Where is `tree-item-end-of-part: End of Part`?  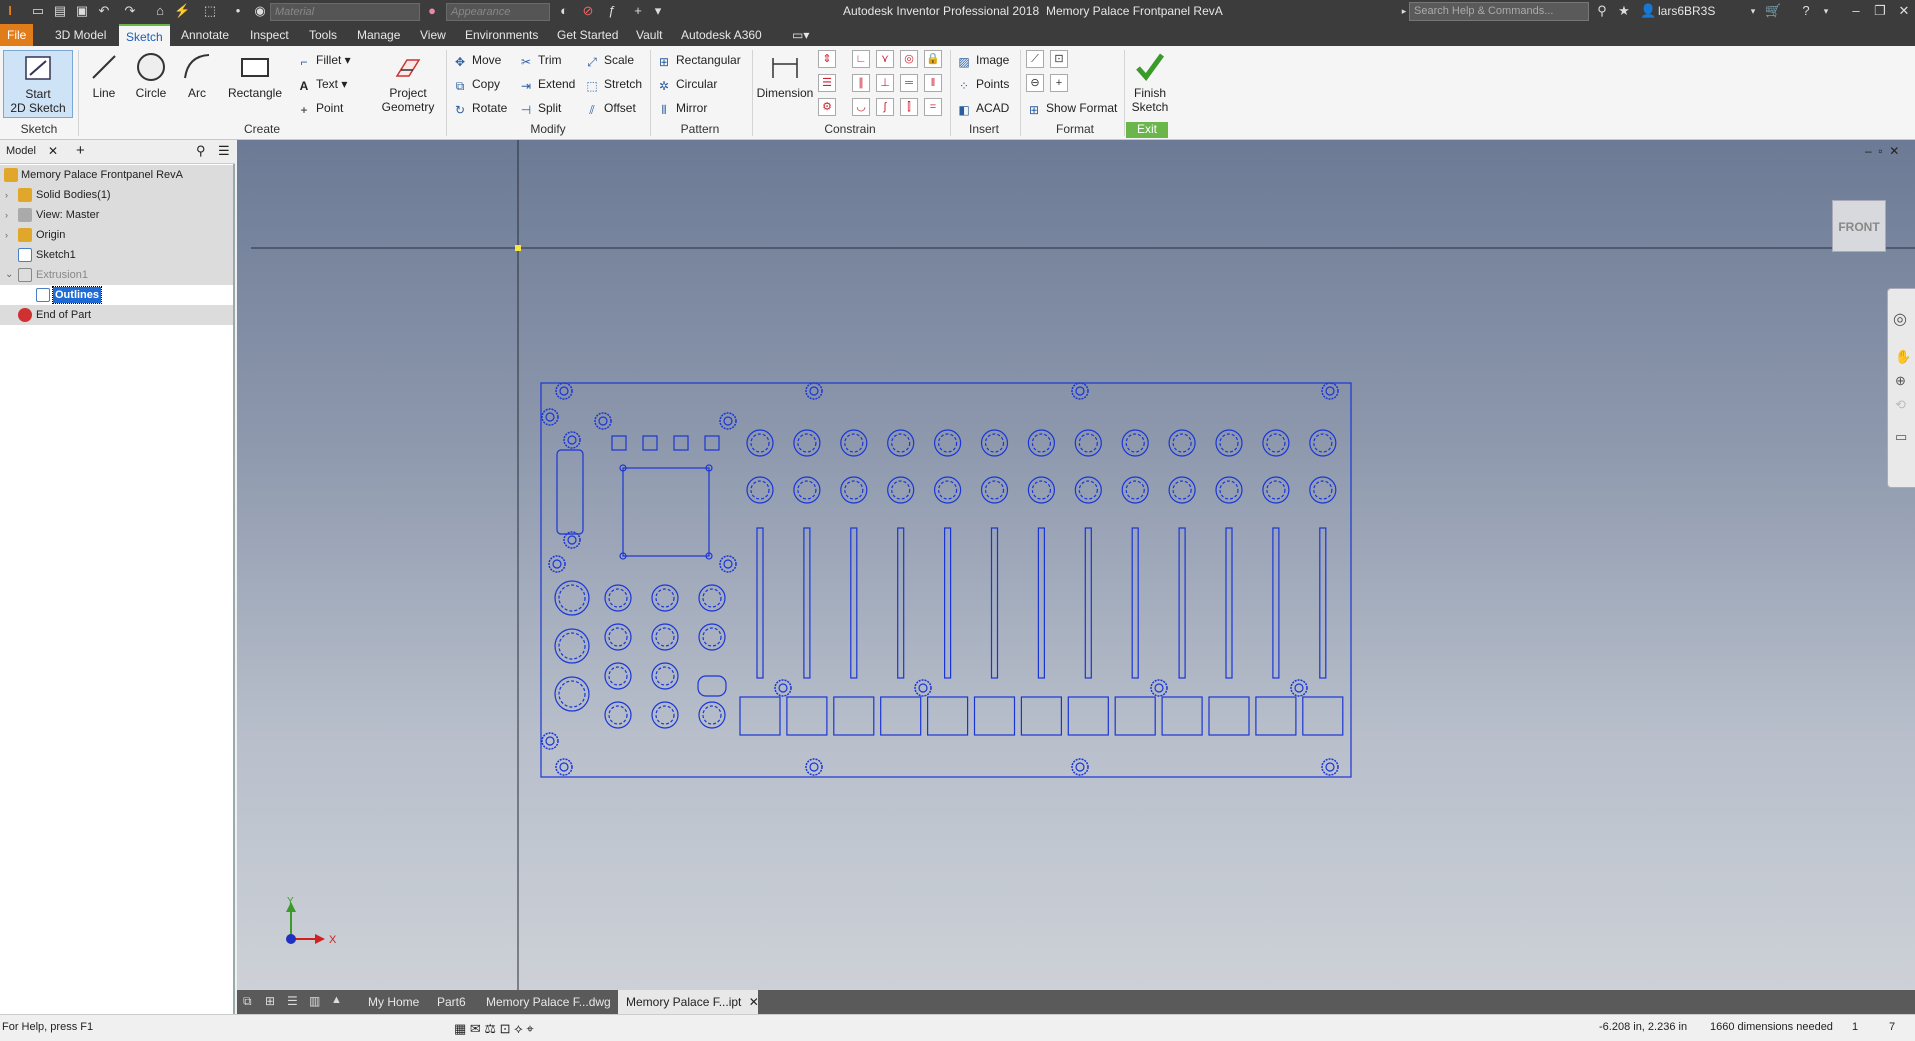 tree-item-end-of-part: End of Part is located at coordinates (116, 315).